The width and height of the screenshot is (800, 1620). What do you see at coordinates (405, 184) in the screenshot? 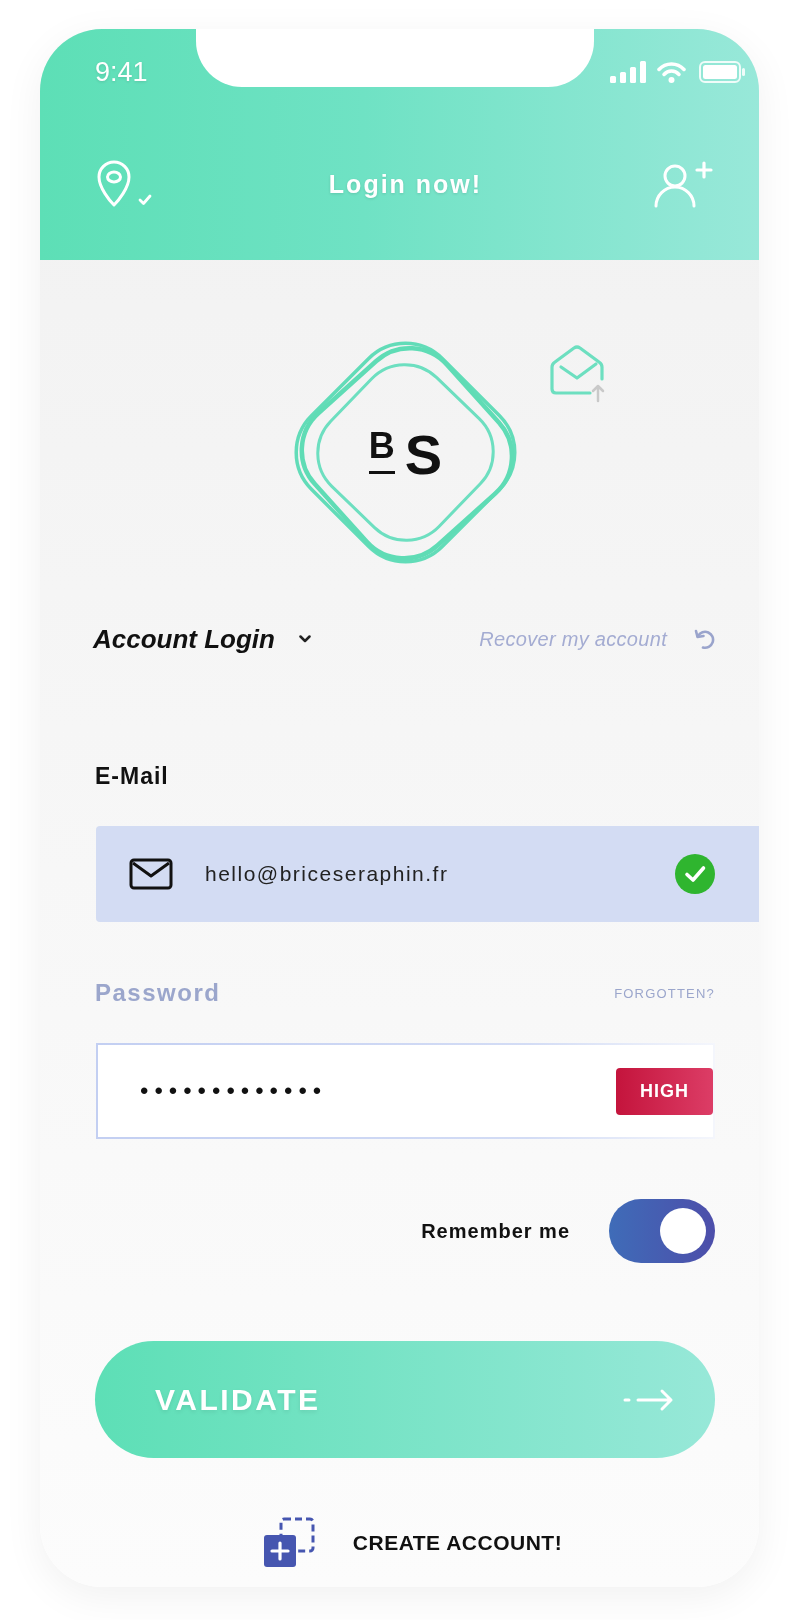
I see `header-title: Login now!` at bounding box center [405, 184].